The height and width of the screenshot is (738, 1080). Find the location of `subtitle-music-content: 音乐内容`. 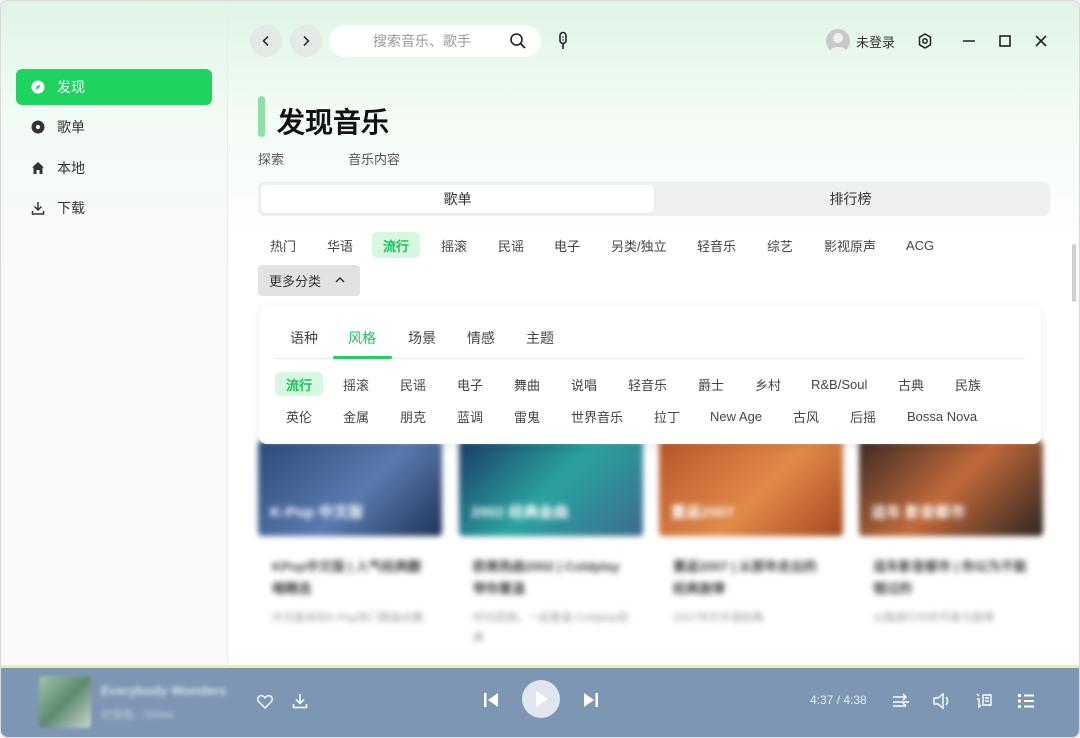

subtitle-music-content: 音乐内容 is located at coordinates (374, 159).